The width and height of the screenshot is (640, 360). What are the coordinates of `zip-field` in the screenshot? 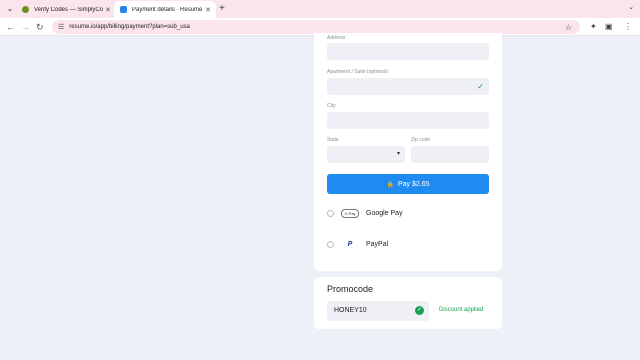 It's located at (450, 154).